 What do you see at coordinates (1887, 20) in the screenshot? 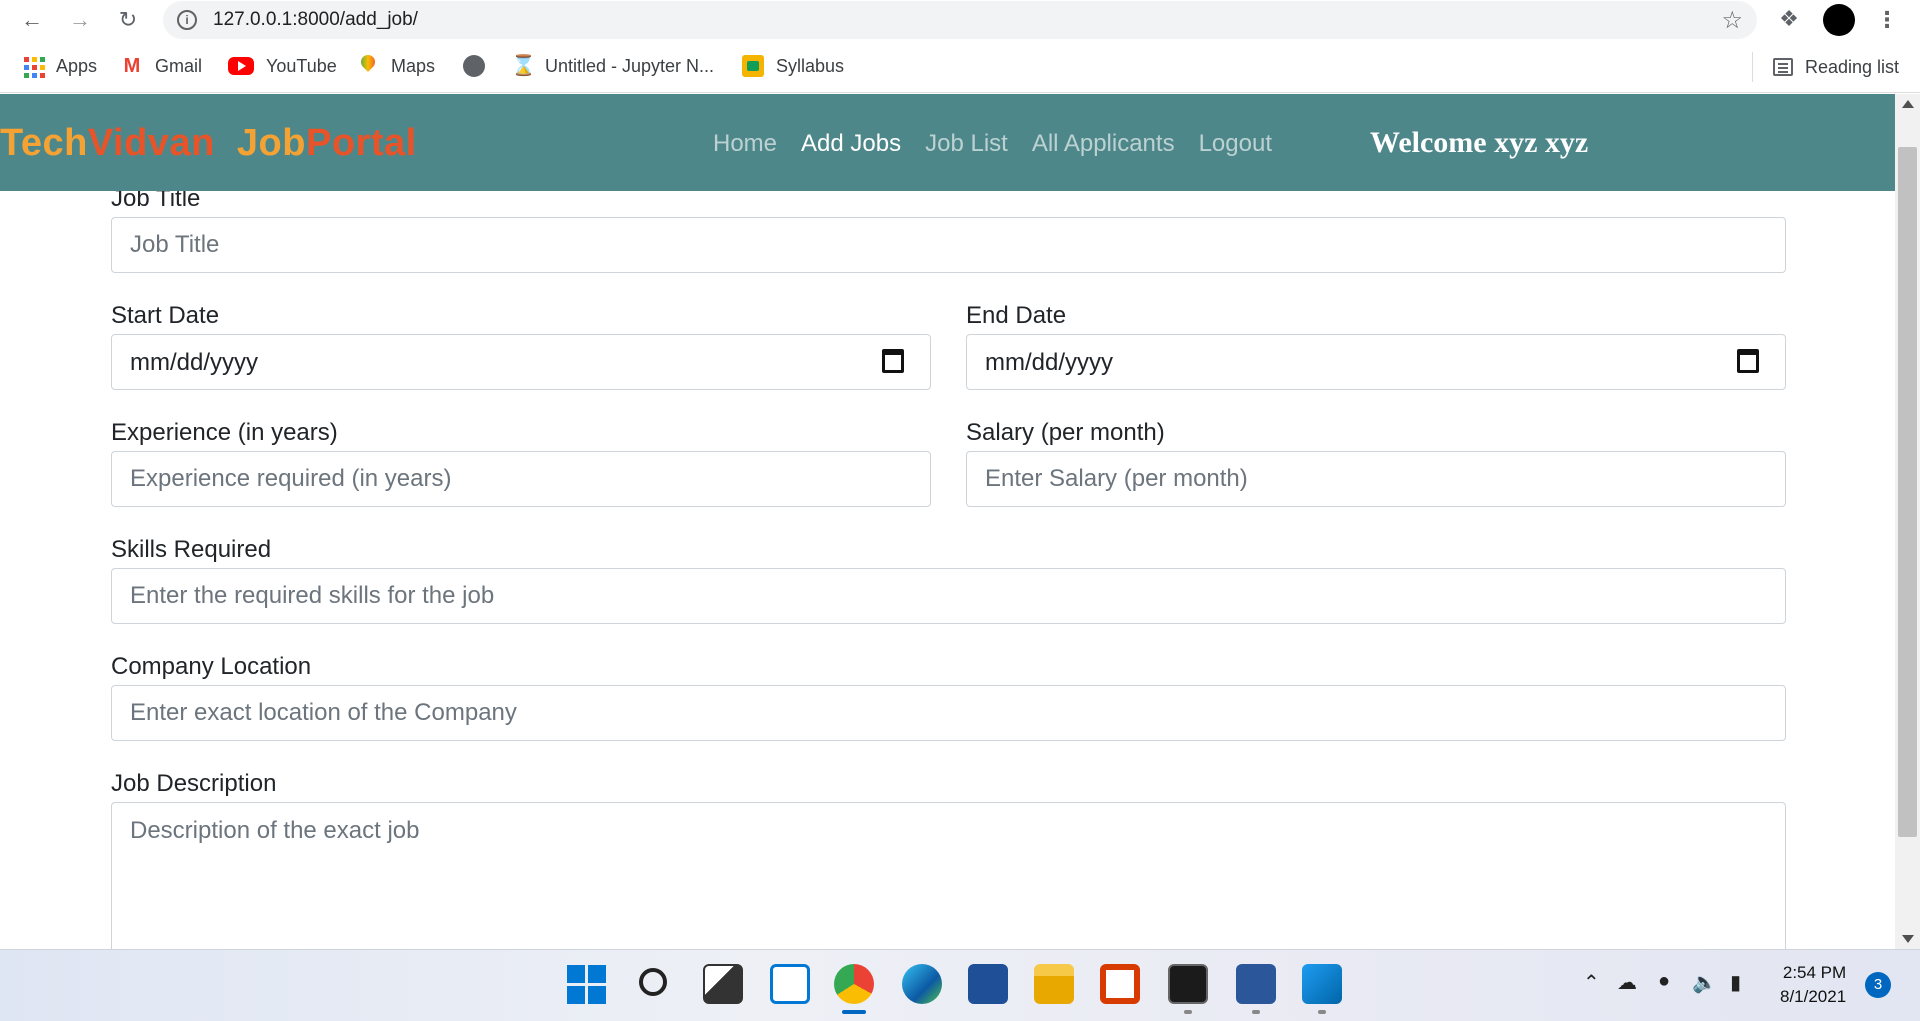
I see `browser-menu-icon: ⋮` at bounding box center [1887, 20].